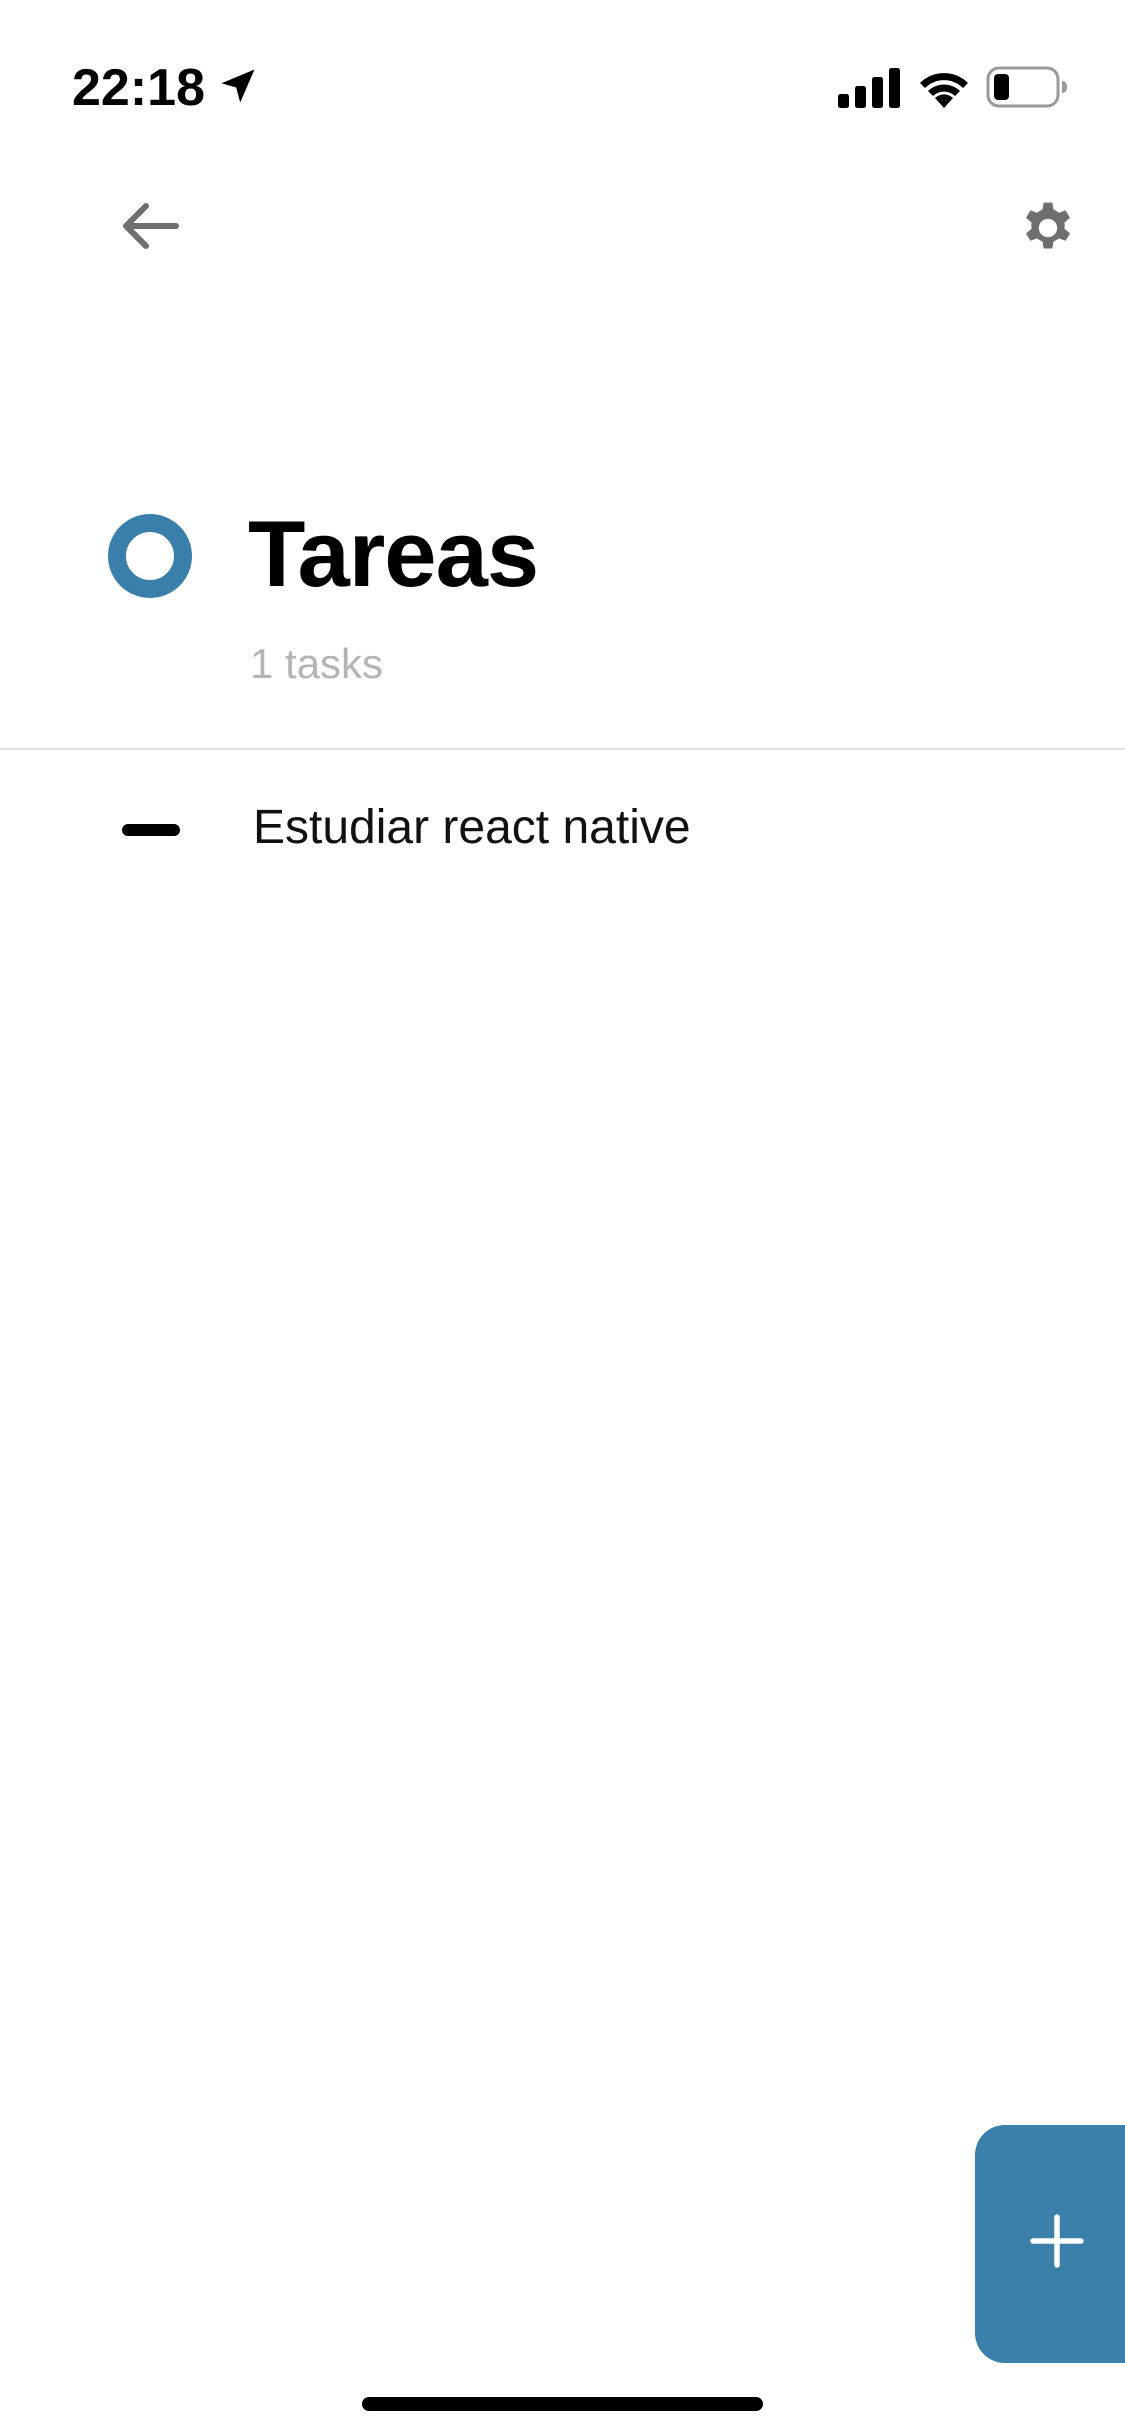 The height and width of the screenshot is (2436, 1125). Describe the element at coordinates (562, 75) in the screenshot. I see `status-bar: 22:18` at that location.